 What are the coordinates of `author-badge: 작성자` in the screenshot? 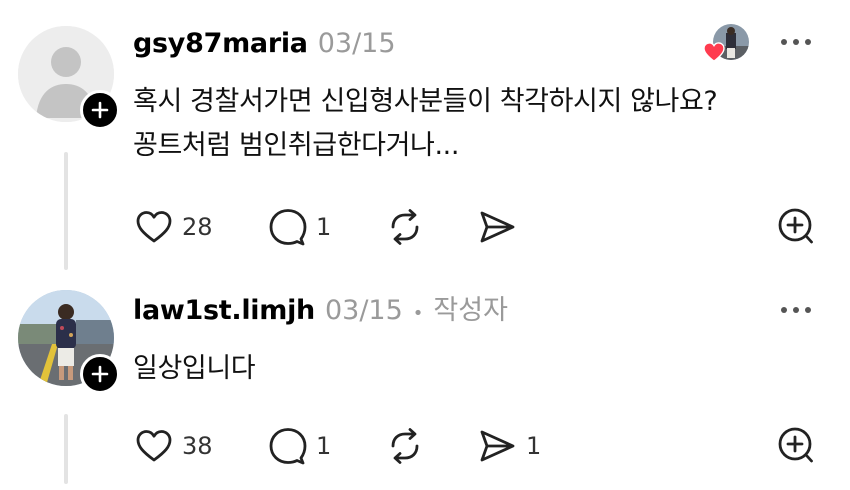 It's located at (470, 310).